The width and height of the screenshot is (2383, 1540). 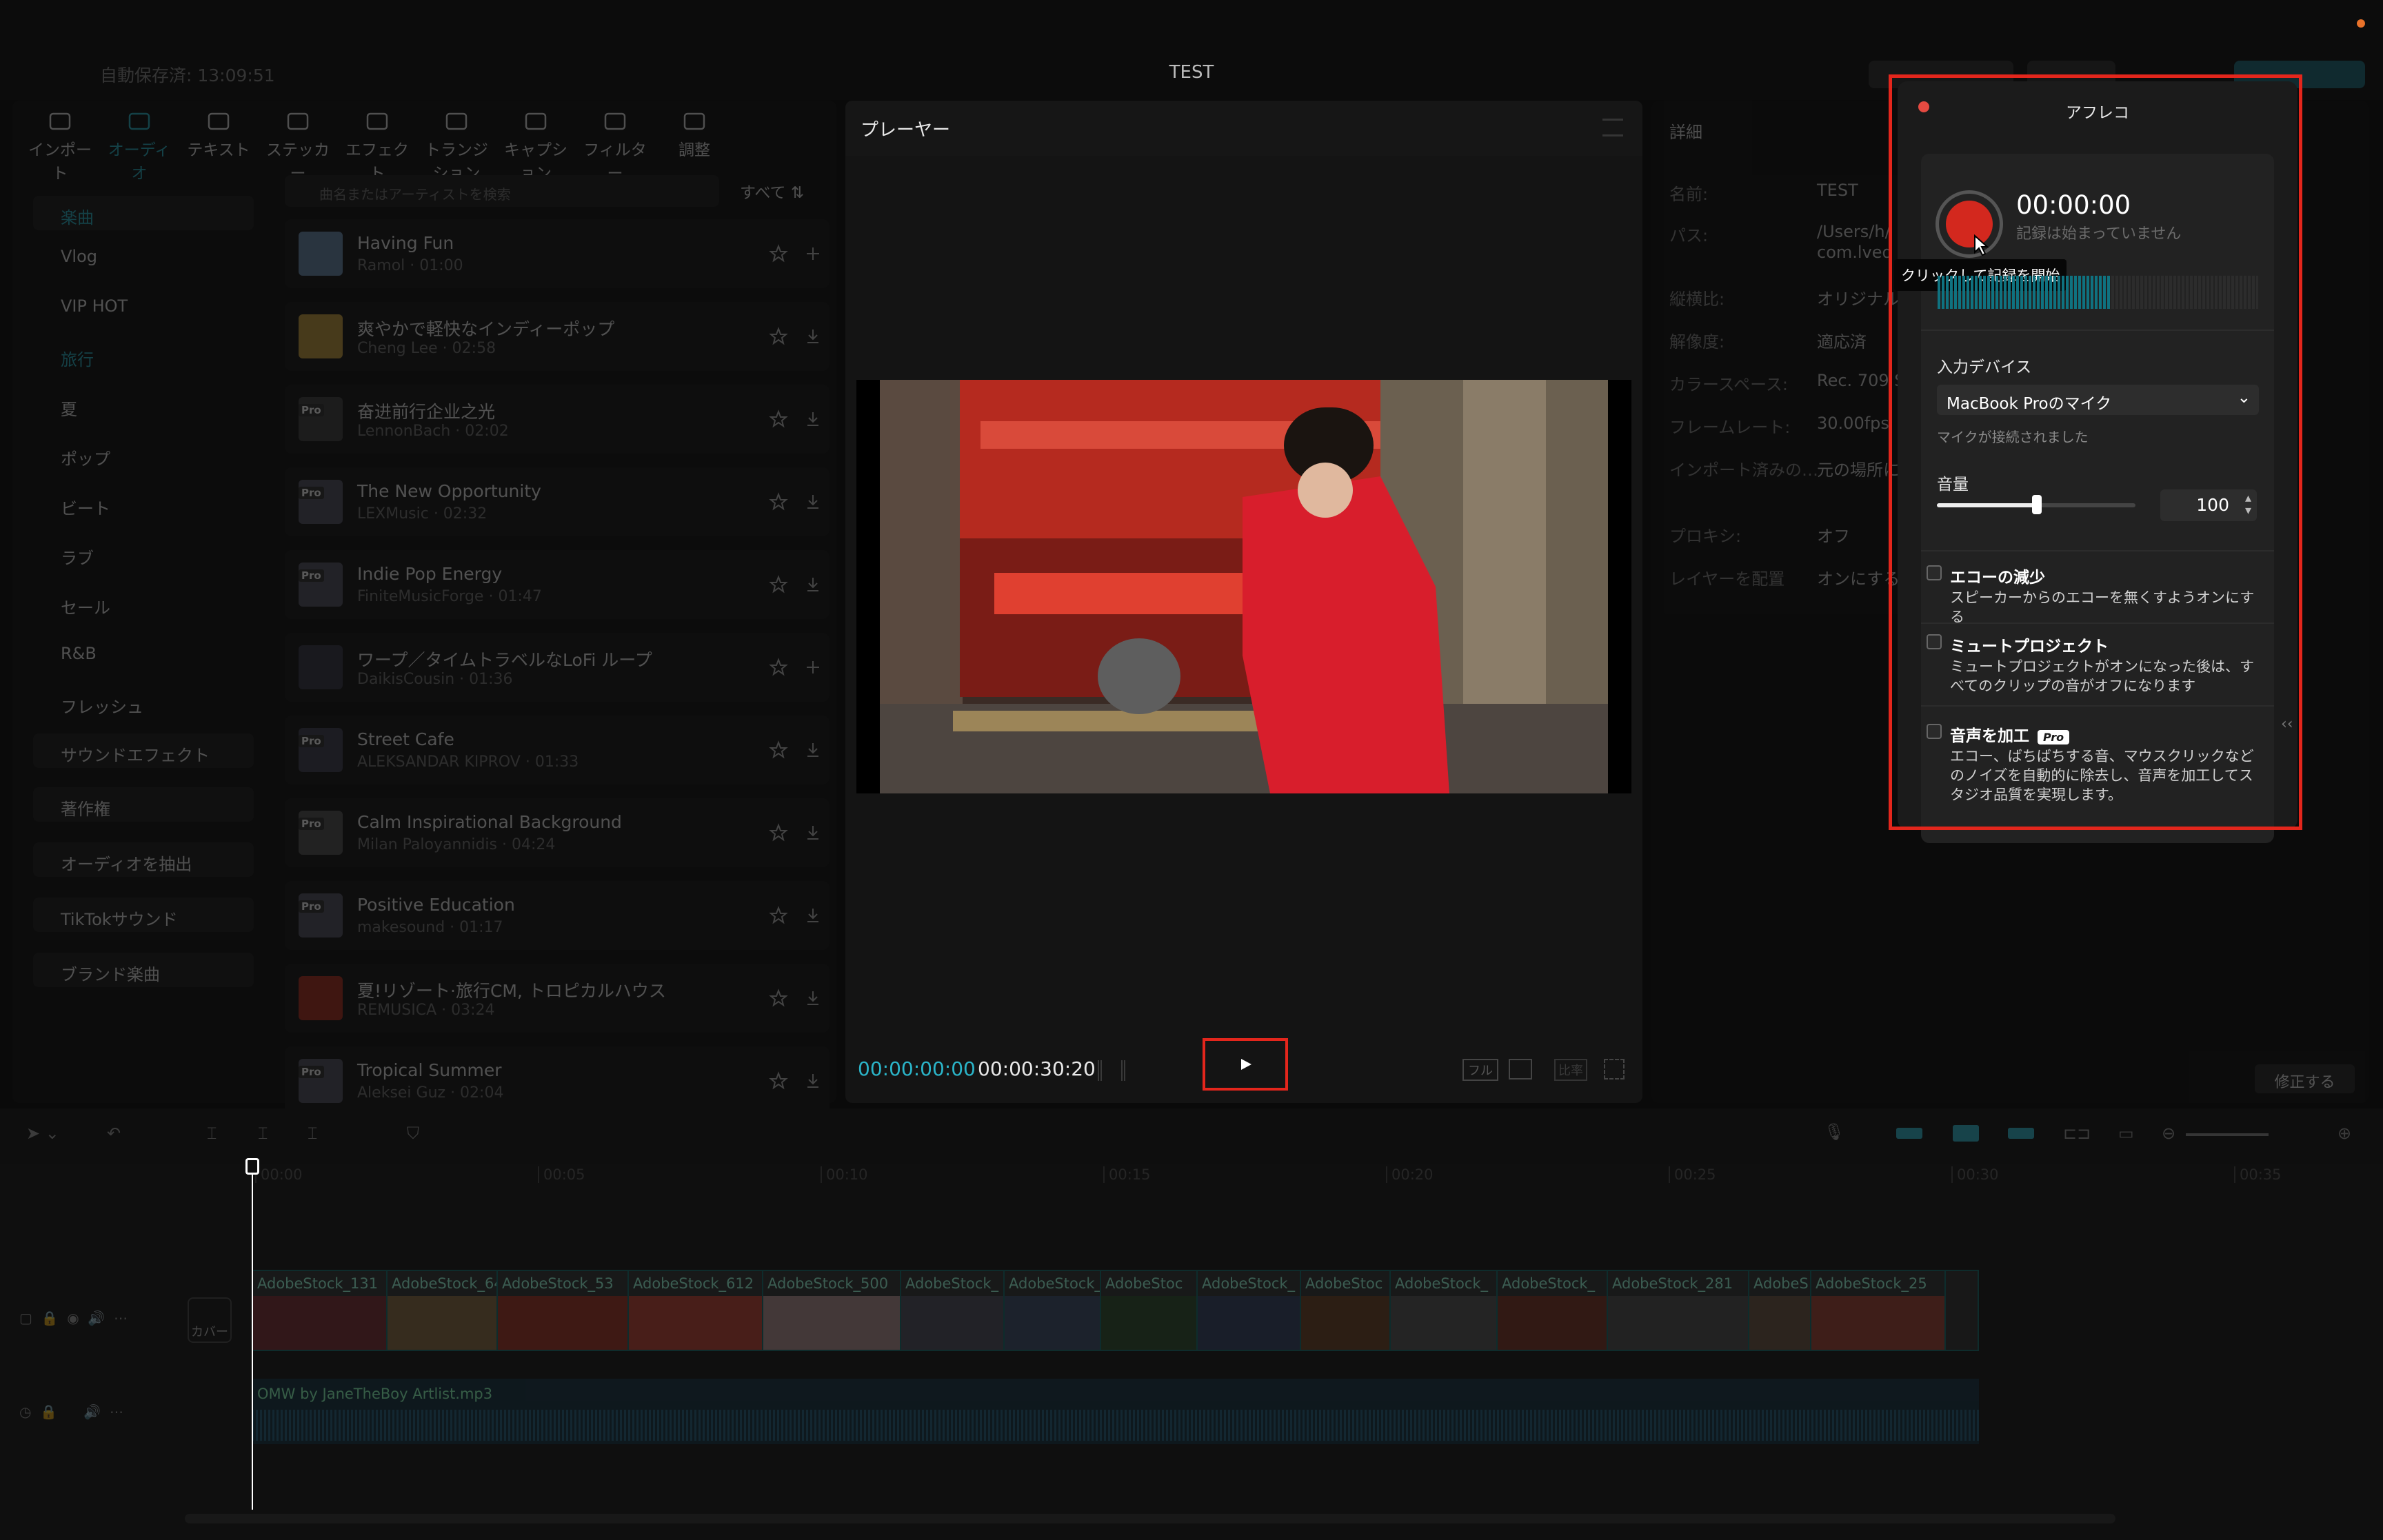 I want to click on tab-effects: エフェクト, so click(x=377, y=145).